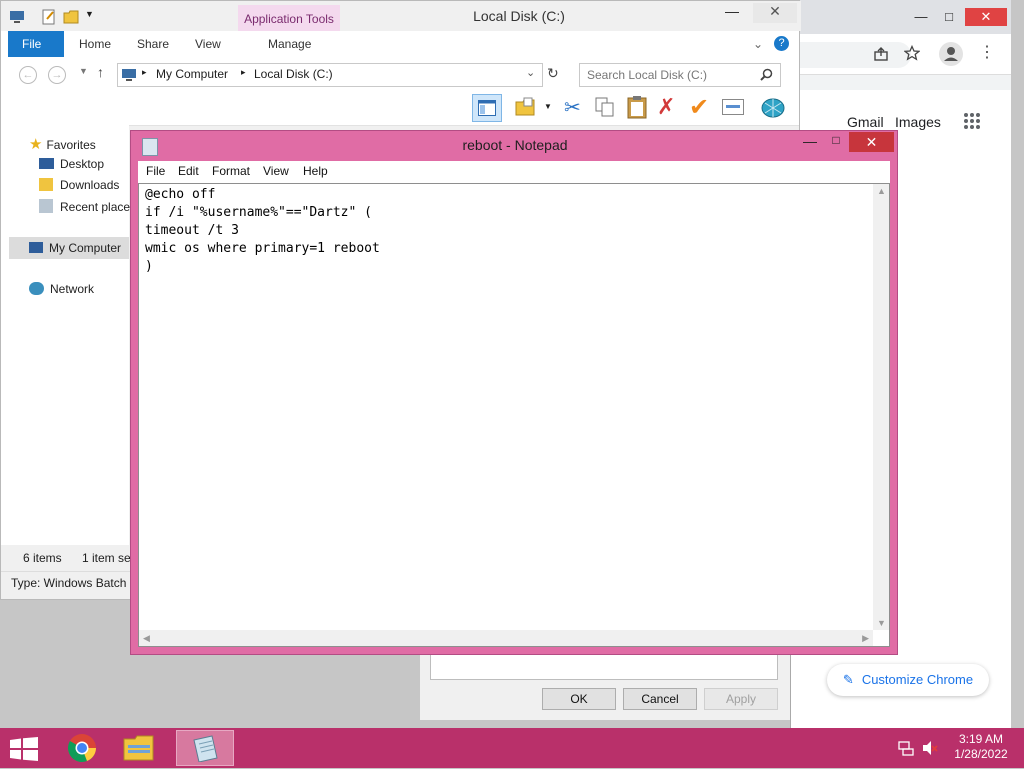  What do you see at coordinates (208, 44) in the screenshot?
I see `tab-view: View` at bounding box center [208, 44].